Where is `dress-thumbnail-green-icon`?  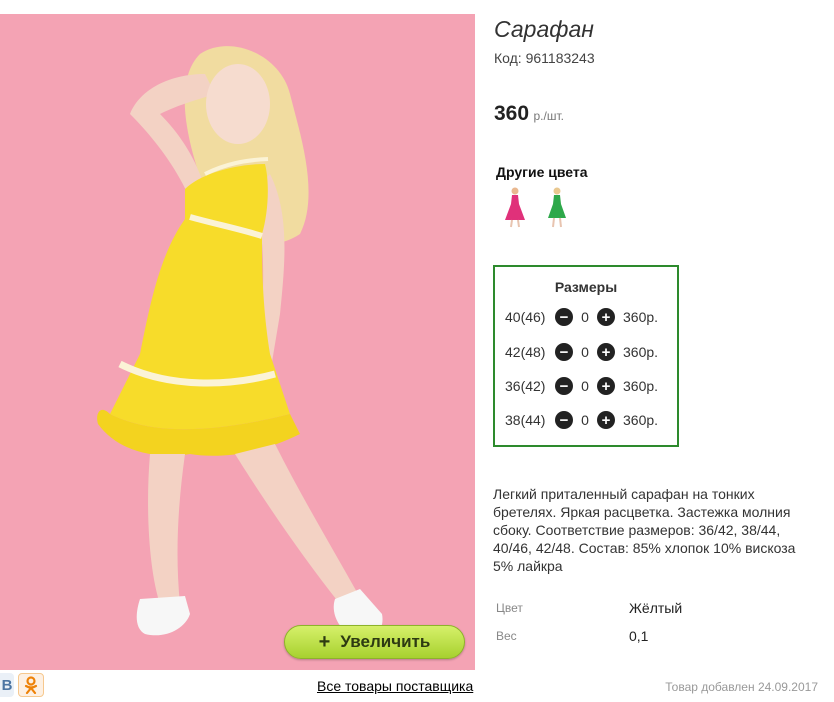 dress-thumbnail-green-icon is located at coordinates (557, 207).